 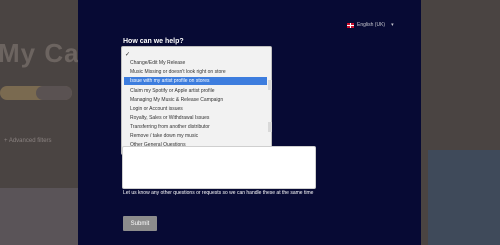 I want to click on background-page-title: My Ca, so click(x=40, y=53).